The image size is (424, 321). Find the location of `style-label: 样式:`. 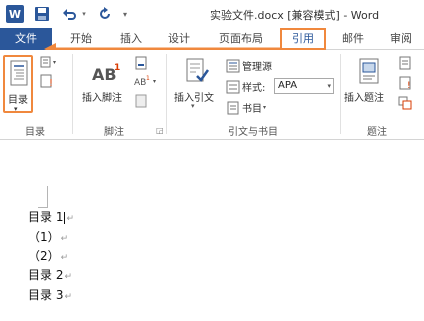

style-label: 样式: is located at coordinates (254, 88).